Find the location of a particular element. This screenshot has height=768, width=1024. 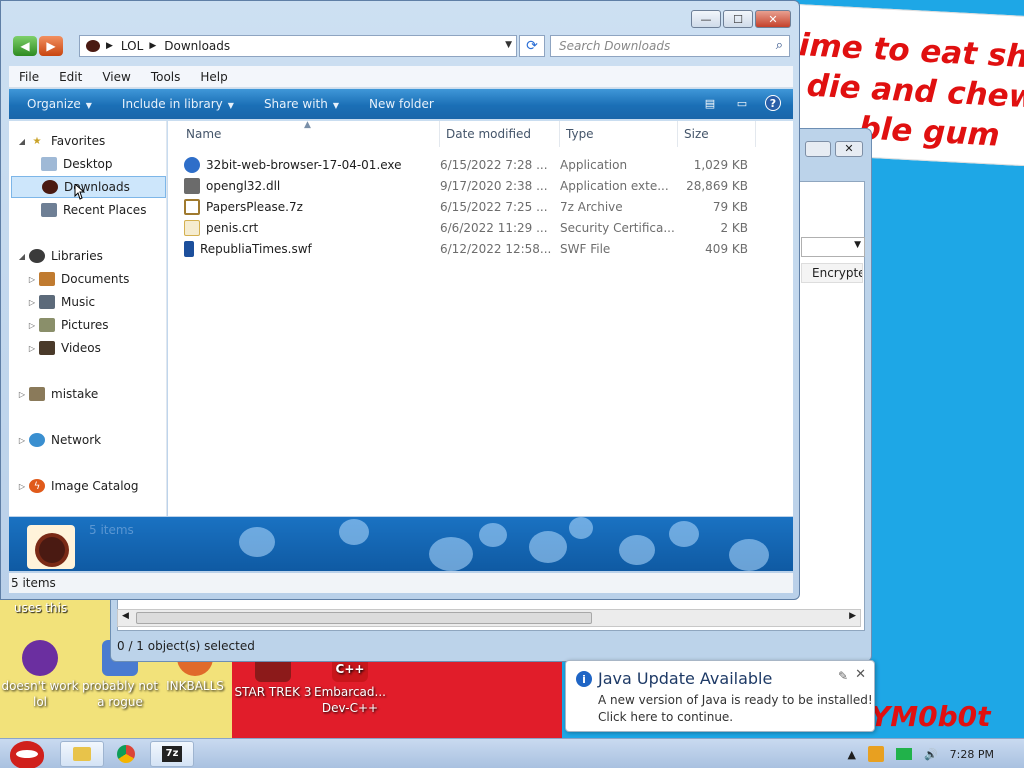

forward-button: ▶ is located at coordinates (51, 46).